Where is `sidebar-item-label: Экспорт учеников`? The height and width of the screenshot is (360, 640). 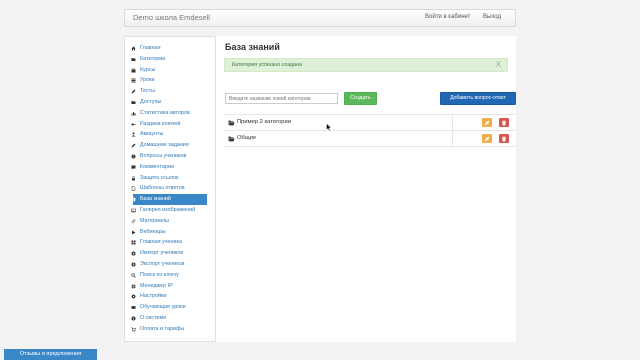 sidebar-item-label: Экспорт учеников is located at coordinates (162, 263).